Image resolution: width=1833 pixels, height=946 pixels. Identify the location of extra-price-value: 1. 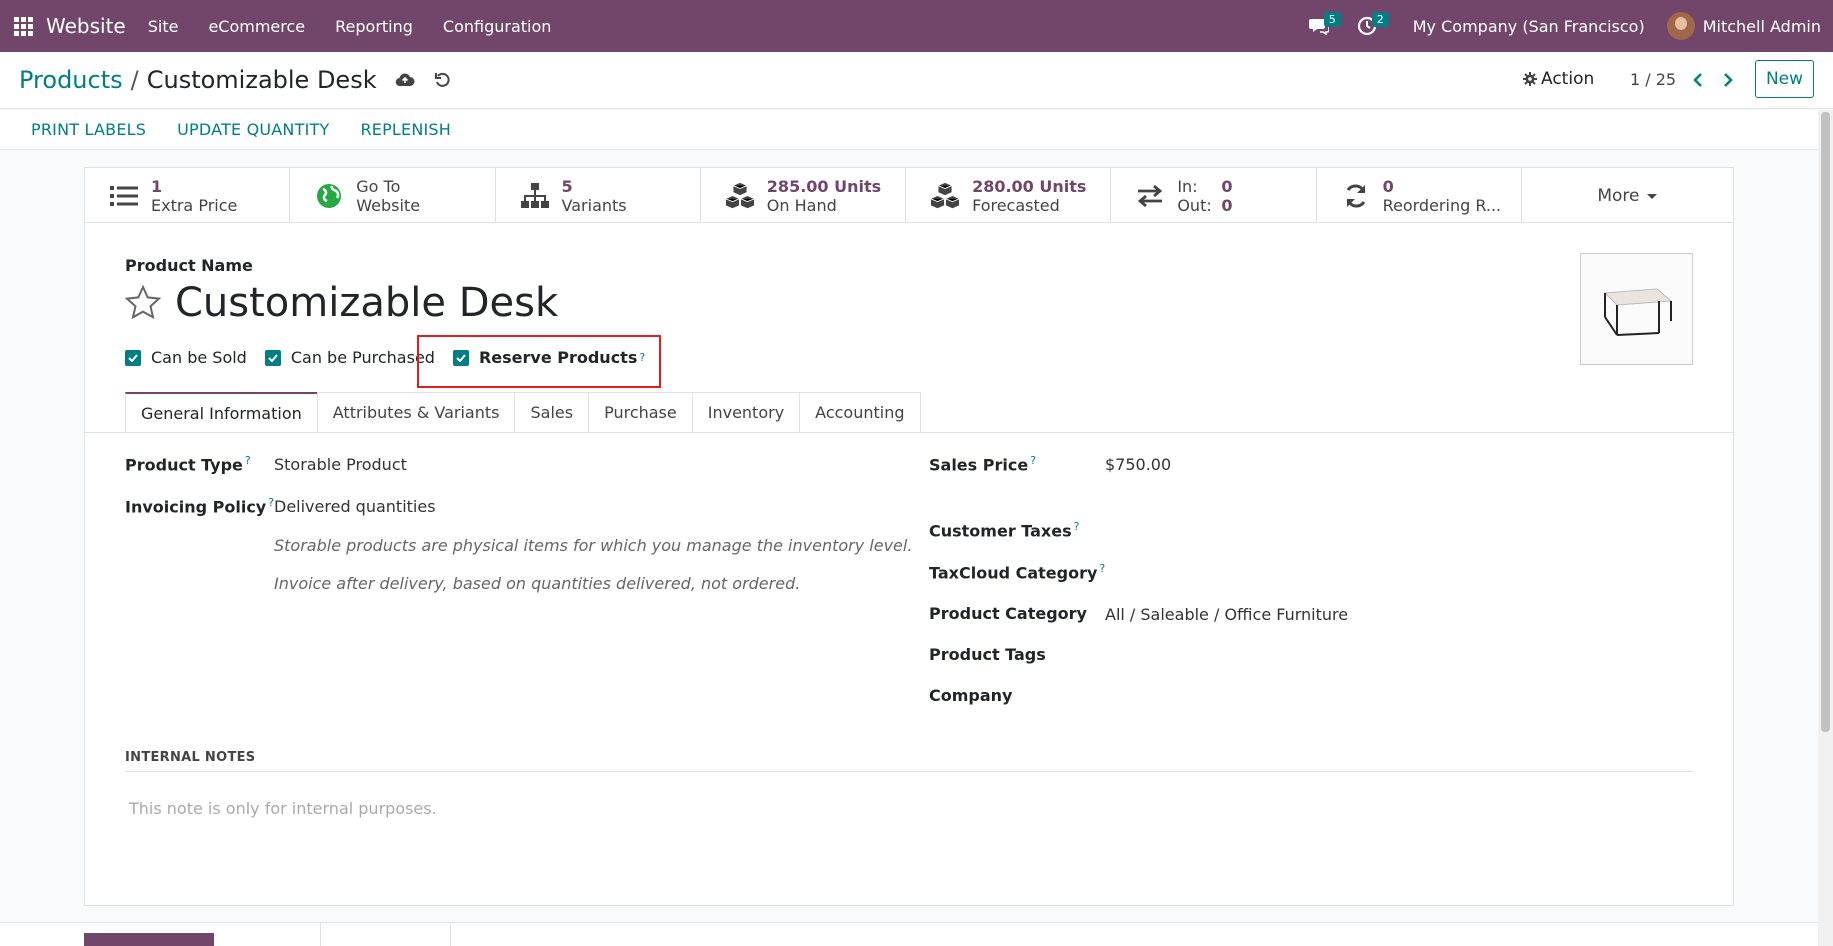
(157, 186).